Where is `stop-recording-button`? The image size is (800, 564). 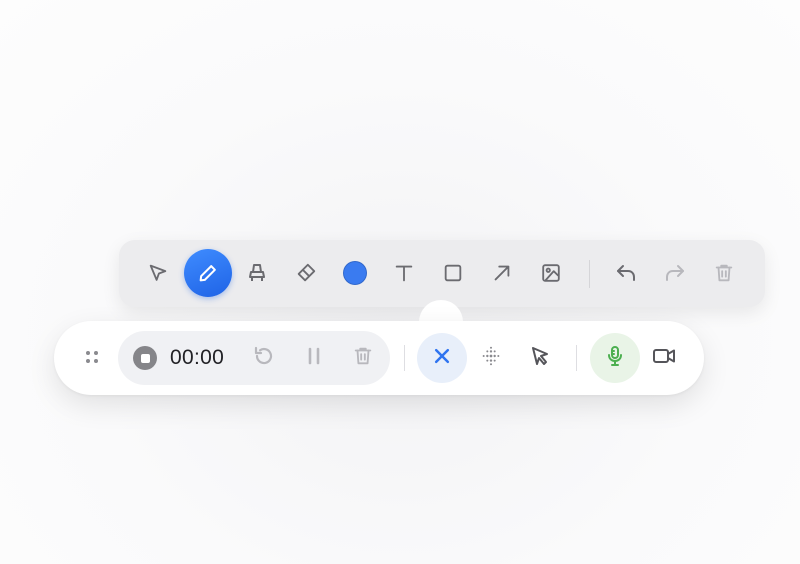 stop-recording-button is located at coordinates (145, 358).